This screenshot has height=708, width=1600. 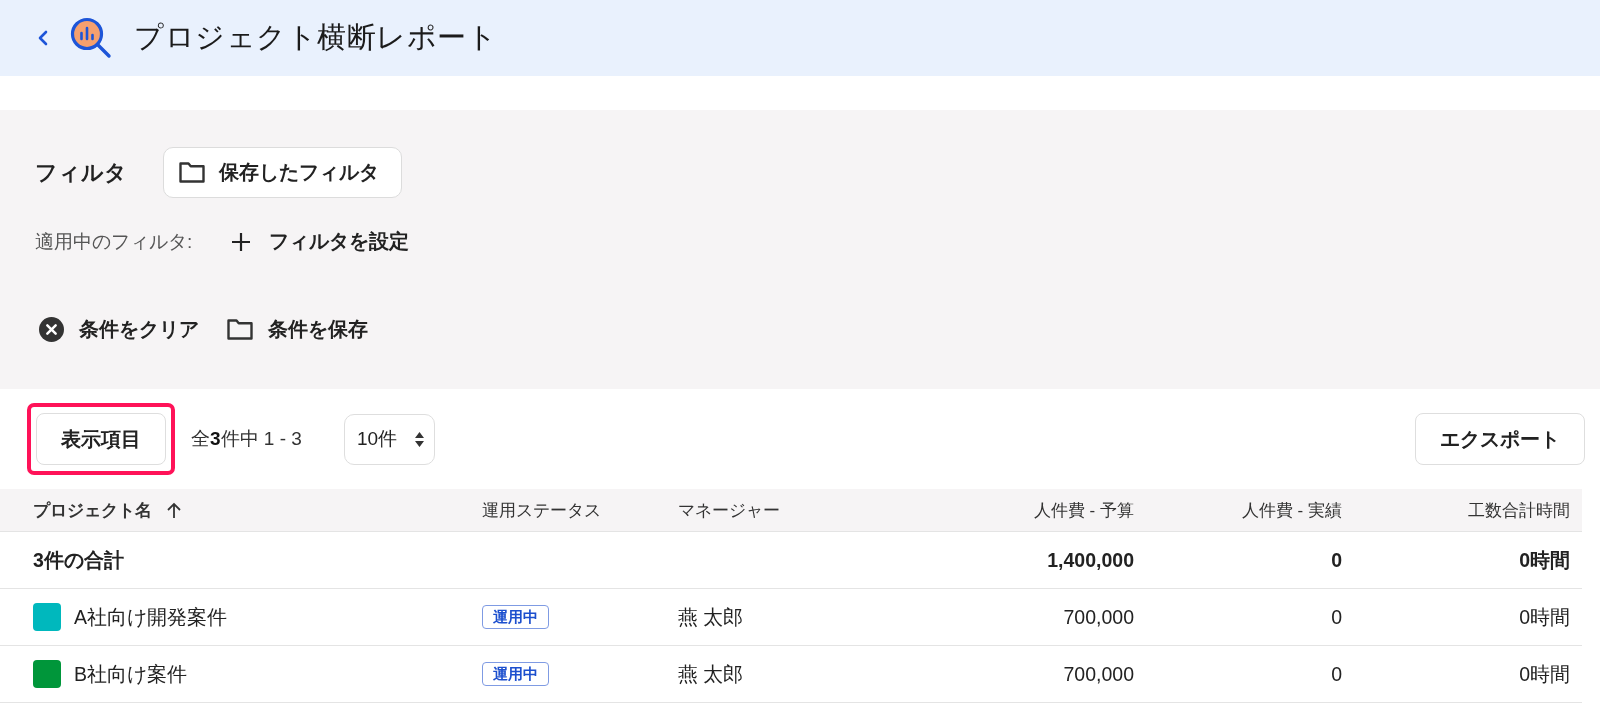 I want to click on page-title: プロジェクト横断レポート, so click(x=315, y=37).